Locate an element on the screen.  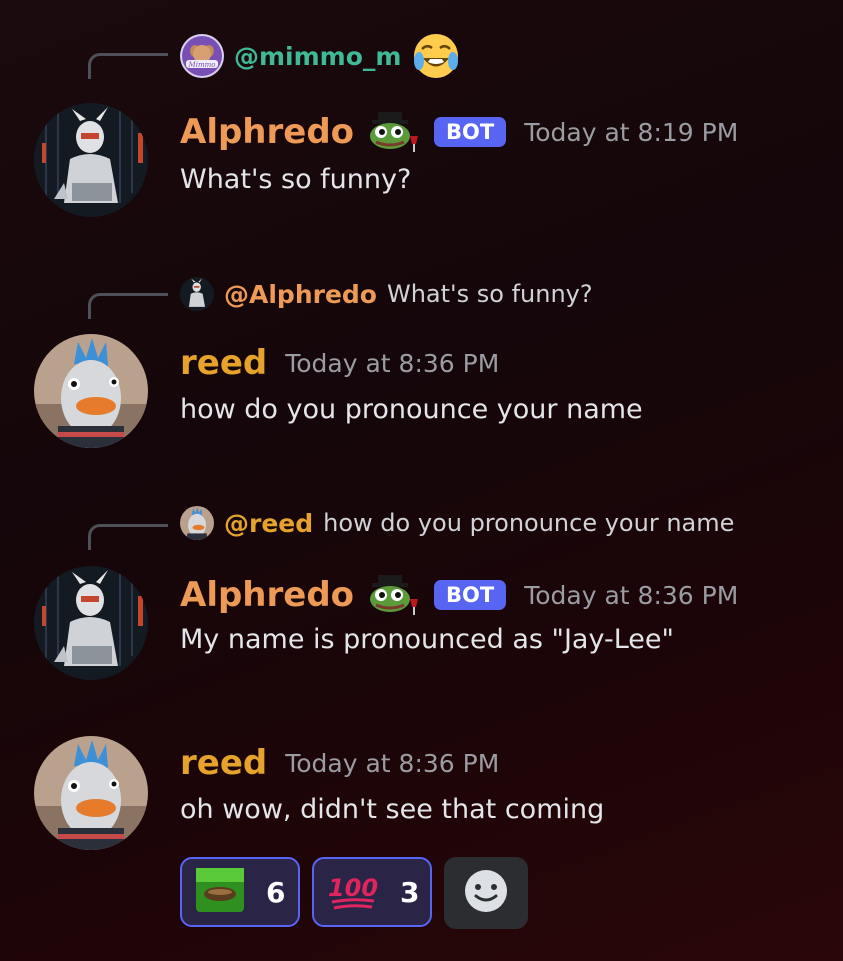
reply-text: What's so funny? is located at coordinates (490, 294).